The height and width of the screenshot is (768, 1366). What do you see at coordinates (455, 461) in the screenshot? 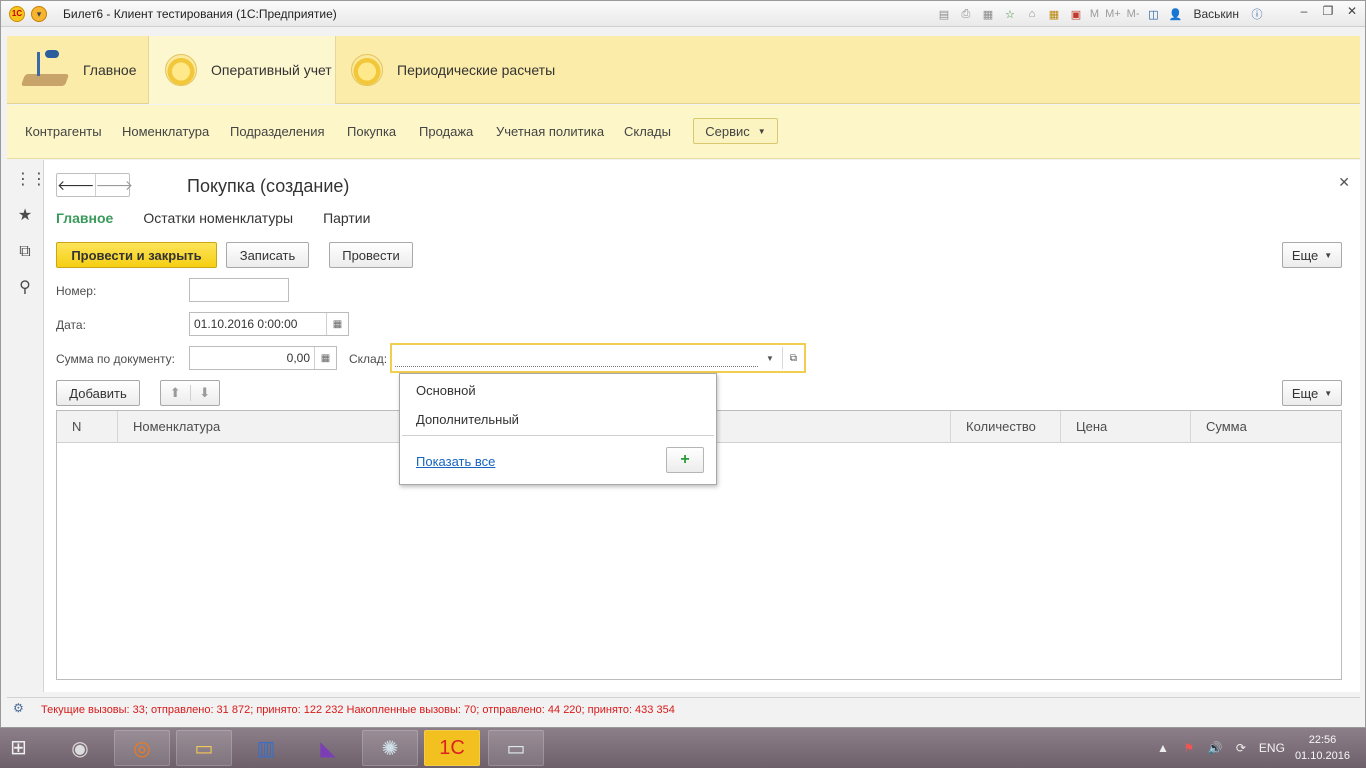
I see `show-all-link: Показать все` at bounding box center [455, 461].